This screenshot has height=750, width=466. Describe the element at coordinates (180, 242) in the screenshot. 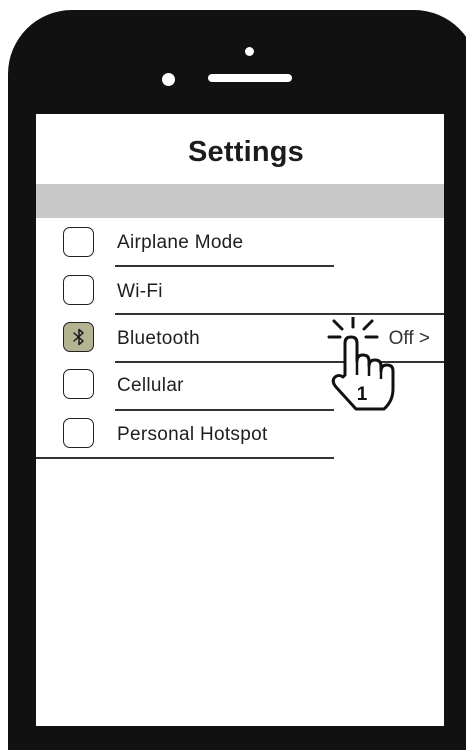

I see `settings-item-label: Airplane Mode` at that location.